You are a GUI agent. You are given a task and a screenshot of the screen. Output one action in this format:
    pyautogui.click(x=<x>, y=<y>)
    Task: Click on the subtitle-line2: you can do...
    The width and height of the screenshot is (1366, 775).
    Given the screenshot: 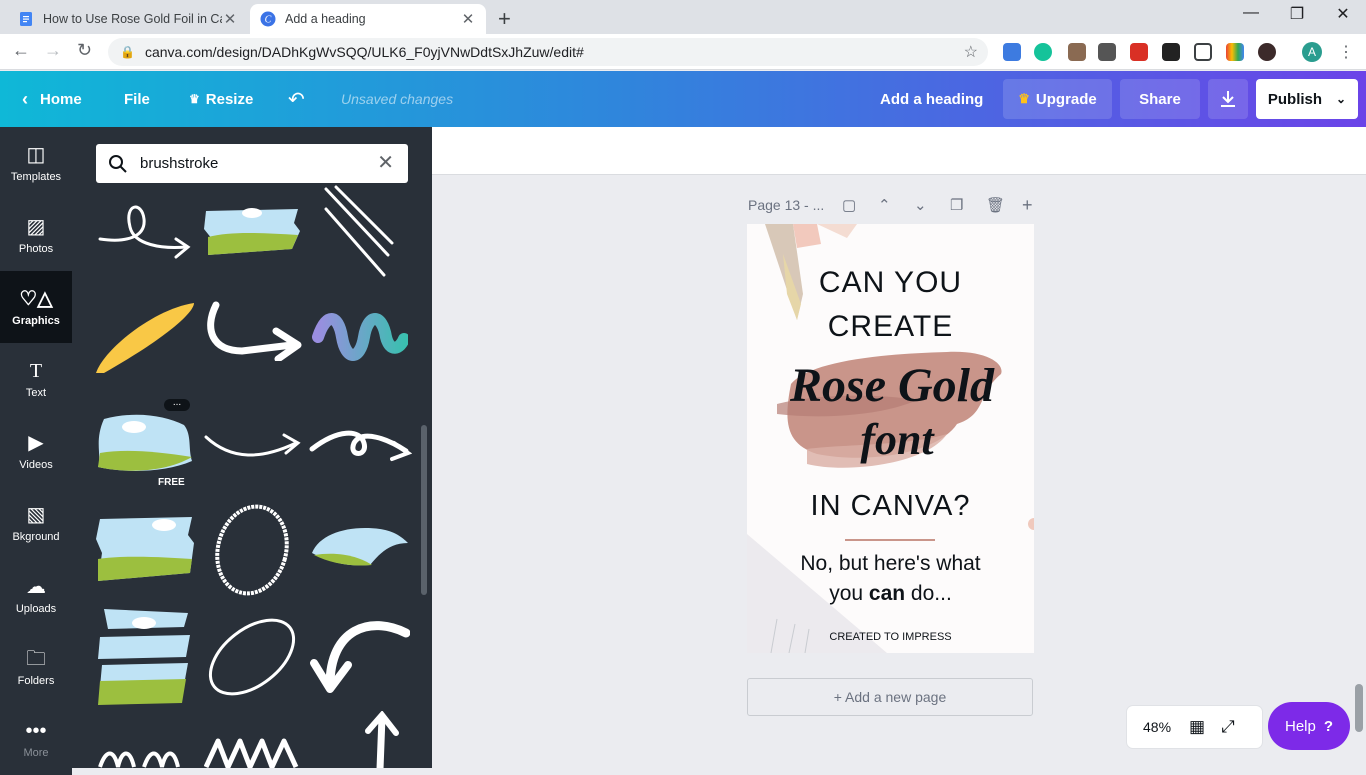 What is the action you would take?
    pyautogui.click(x=890, y=594)
    